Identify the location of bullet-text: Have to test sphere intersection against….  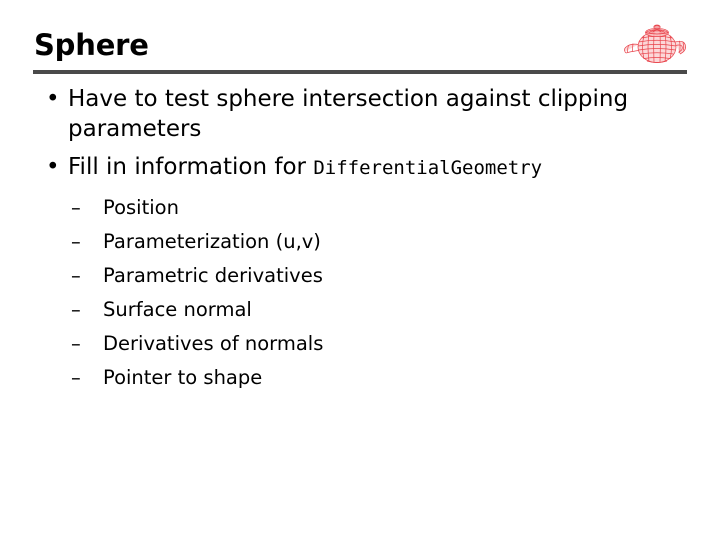
(348, 114).